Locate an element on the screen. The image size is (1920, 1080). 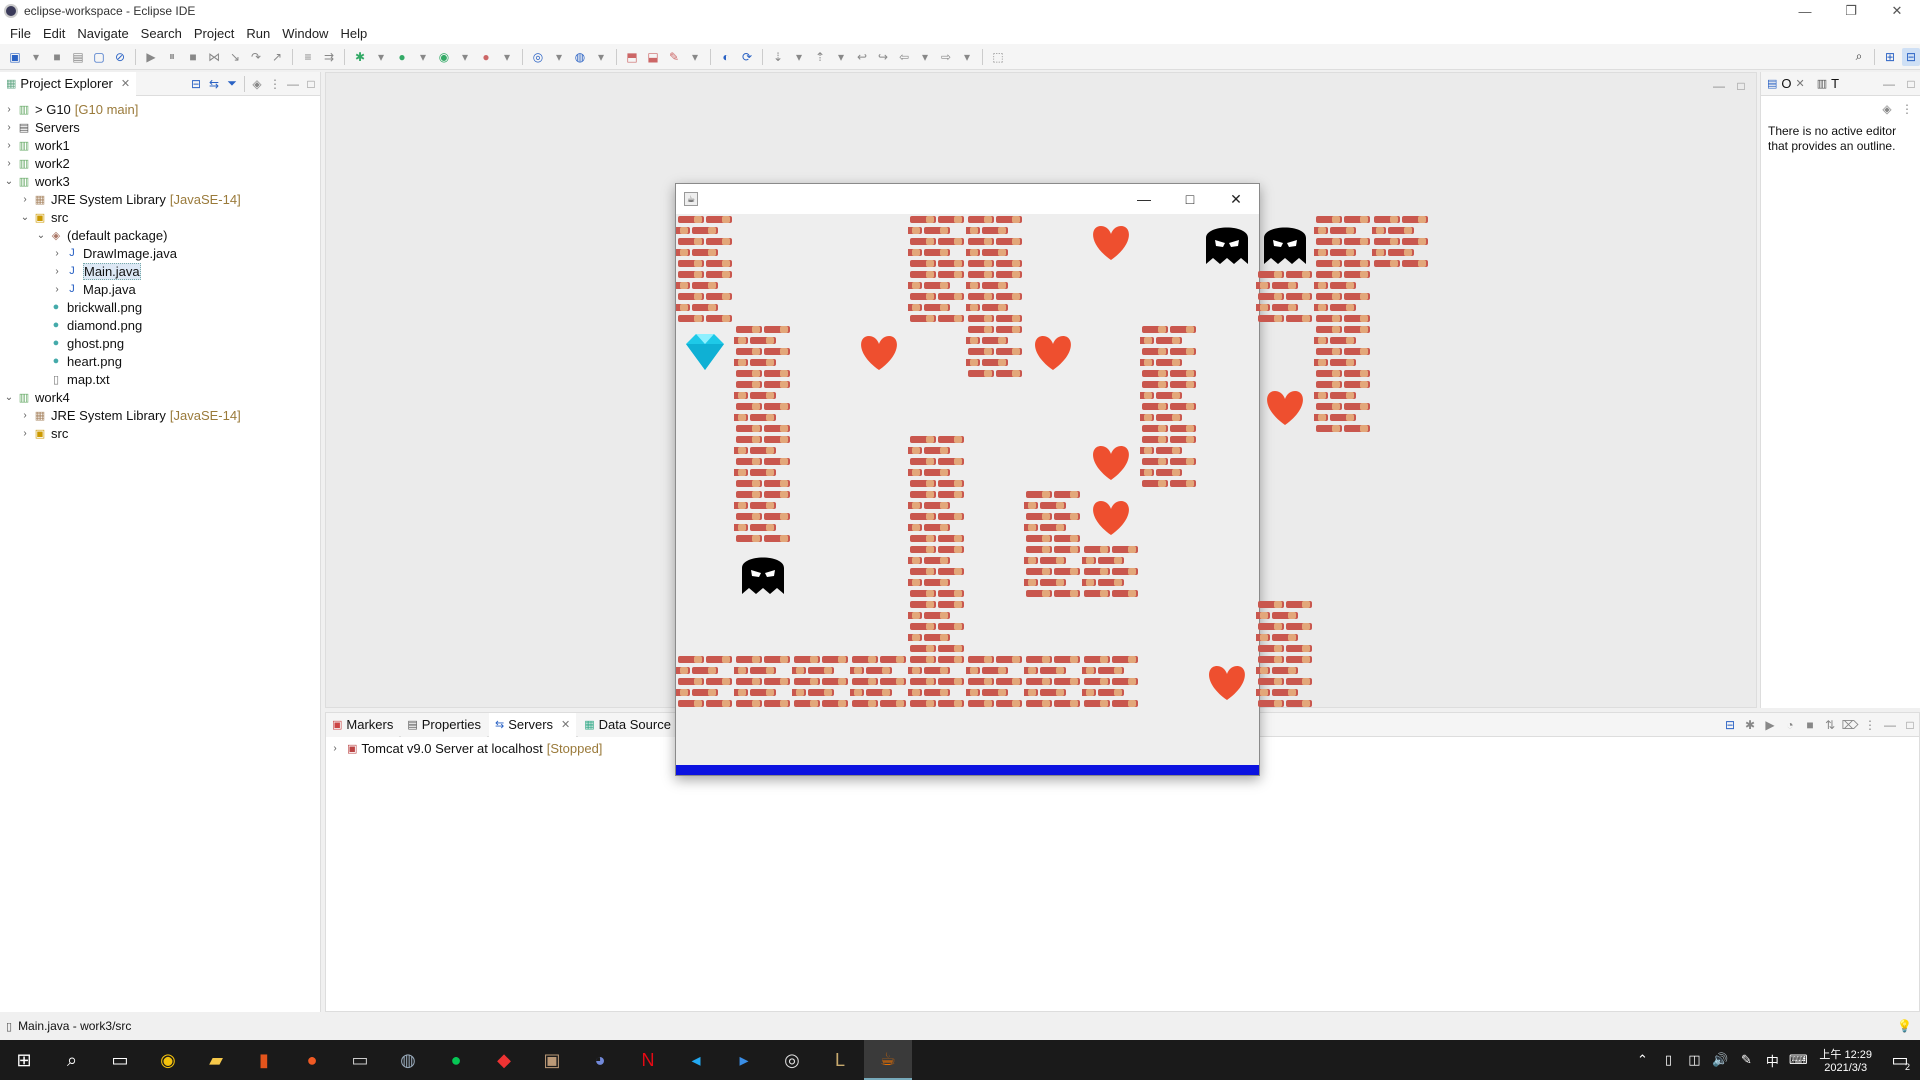
resume-icon: ▶ is located at coordinates (151, 57).